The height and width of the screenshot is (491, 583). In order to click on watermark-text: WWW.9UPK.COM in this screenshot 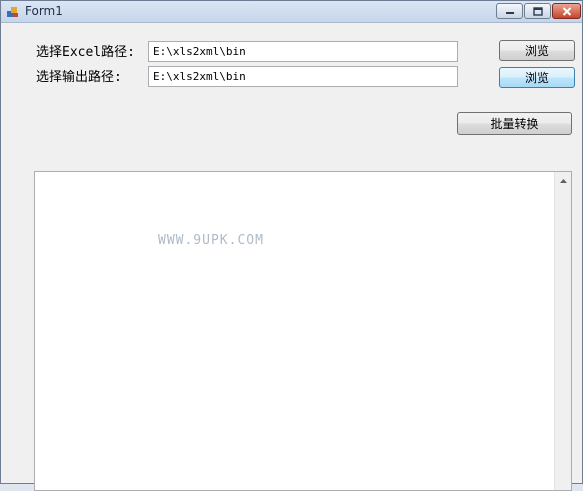, I will do `click(211, 240)`.